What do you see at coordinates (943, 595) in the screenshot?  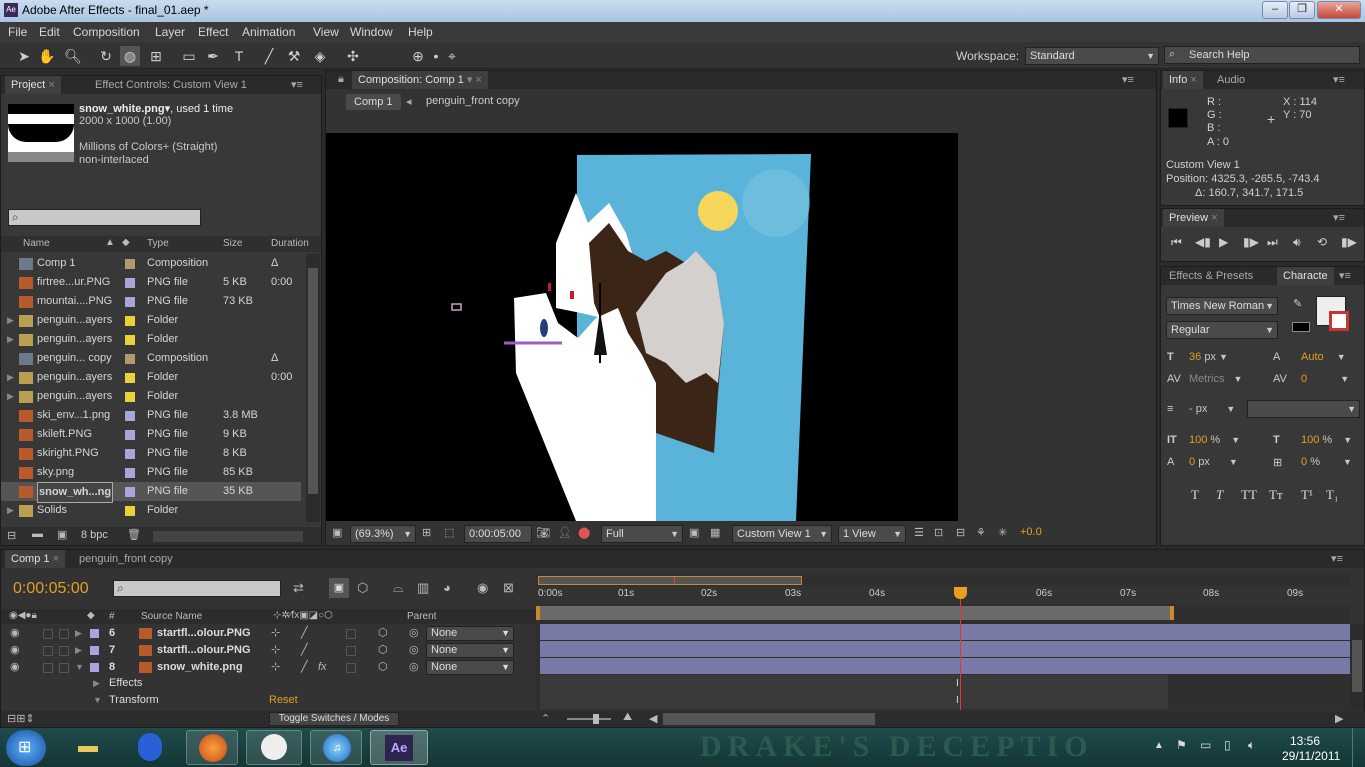 I see `time-ruler` at bounding box center [943, 595].